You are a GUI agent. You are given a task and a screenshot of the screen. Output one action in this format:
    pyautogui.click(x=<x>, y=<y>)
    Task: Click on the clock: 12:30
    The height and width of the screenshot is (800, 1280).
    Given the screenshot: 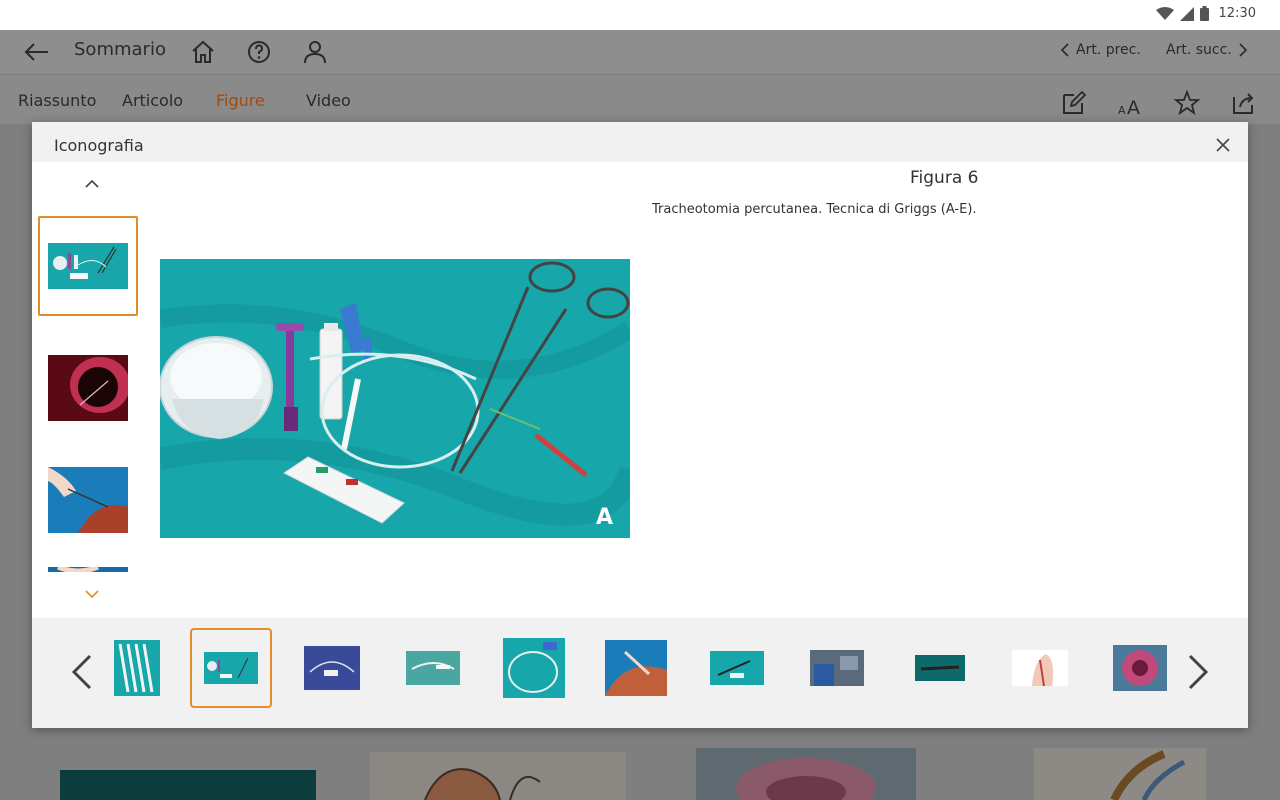 What is the action you would take?
    pyautogui.click(x=1237, y=13)
    